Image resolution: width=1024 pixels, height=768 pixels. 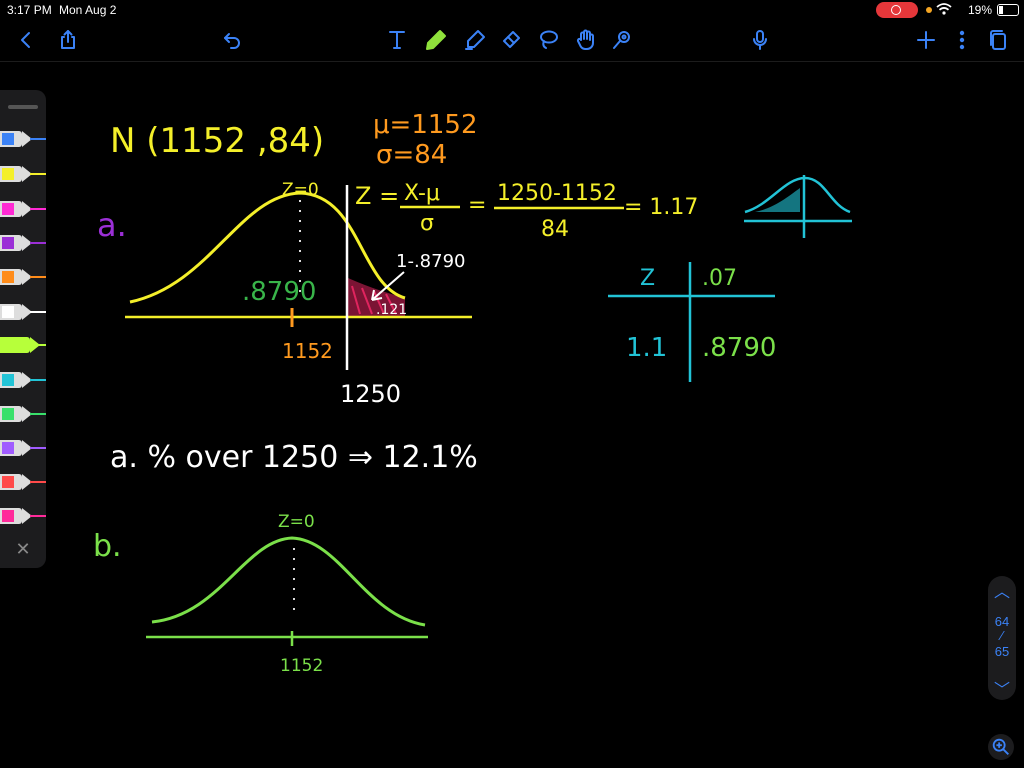 I want to click on more-icon, so click(x=962, y=40).